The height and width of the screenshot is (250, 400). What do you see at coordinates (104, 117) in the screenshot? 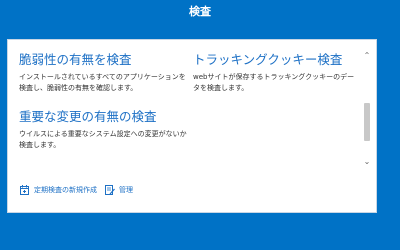
I see `system-change-scan-link: 重要な変更の有無の検査` at bounding box center [104, 117].